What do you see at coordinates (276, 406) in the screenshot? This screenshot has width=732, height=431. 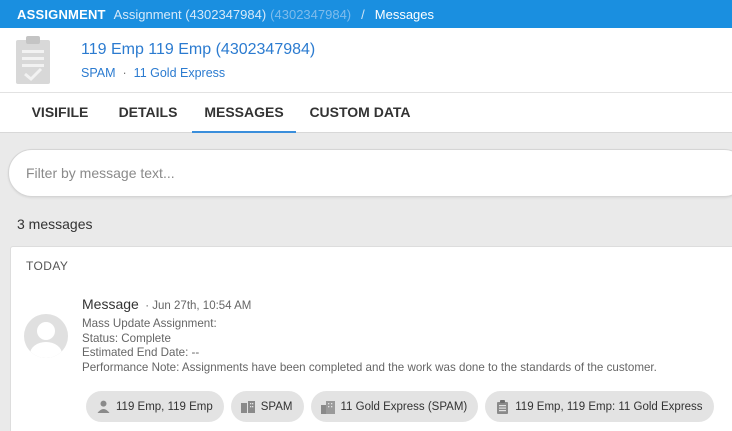 I see `chip-label: SPAM` at bounding box center [276, 406].